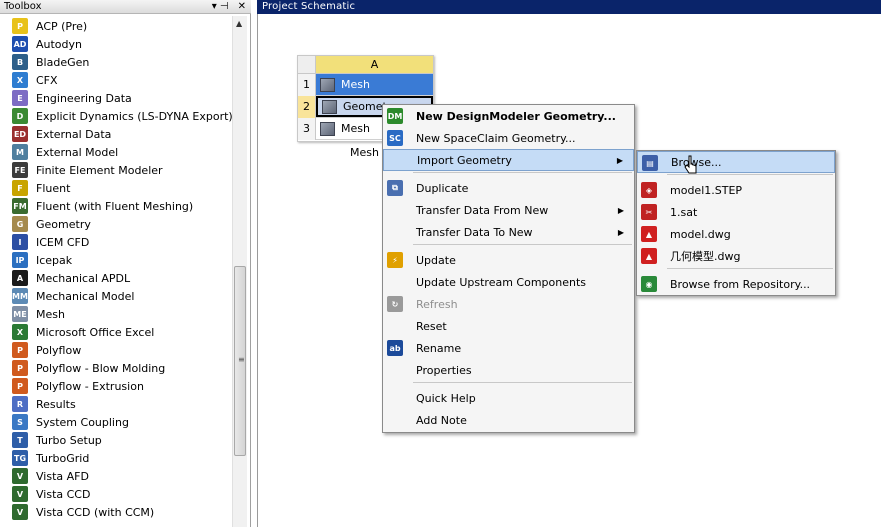 Image resolution: width=881 pixels, height=527 pixels. Describe the element at coordinates (649, 256) in the screenshot. I see `dwg-file-icon: ▲` at that location.